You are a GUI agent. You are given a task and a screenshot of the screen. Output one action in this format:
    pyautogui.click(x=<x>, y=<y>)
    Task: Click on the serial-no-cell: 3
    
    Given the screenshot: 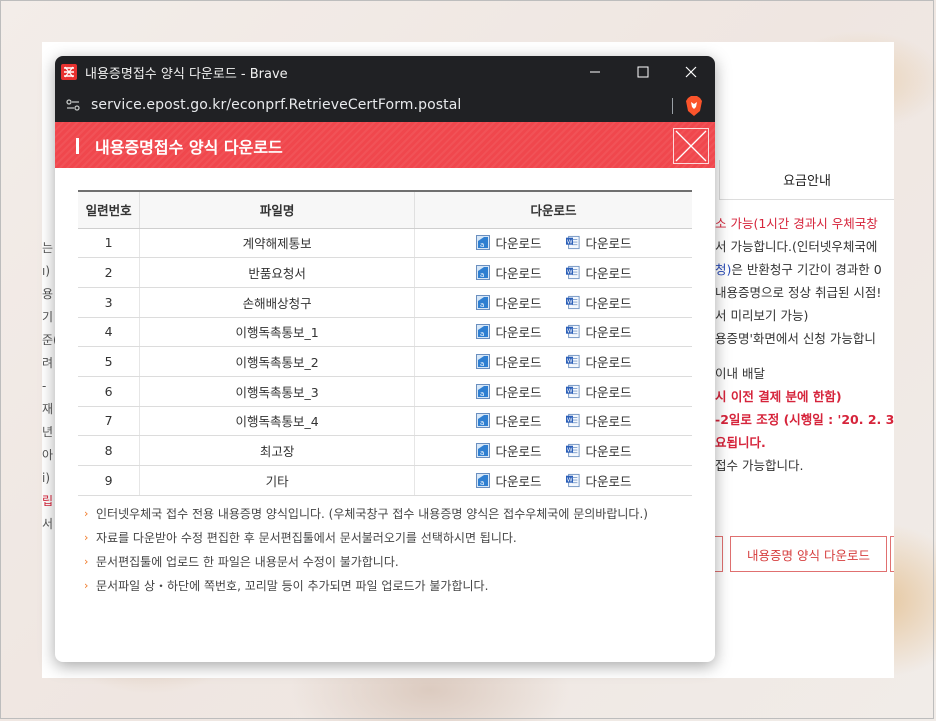 What is the action you would take?
    pyautogui.click(x=109, y=302)
    